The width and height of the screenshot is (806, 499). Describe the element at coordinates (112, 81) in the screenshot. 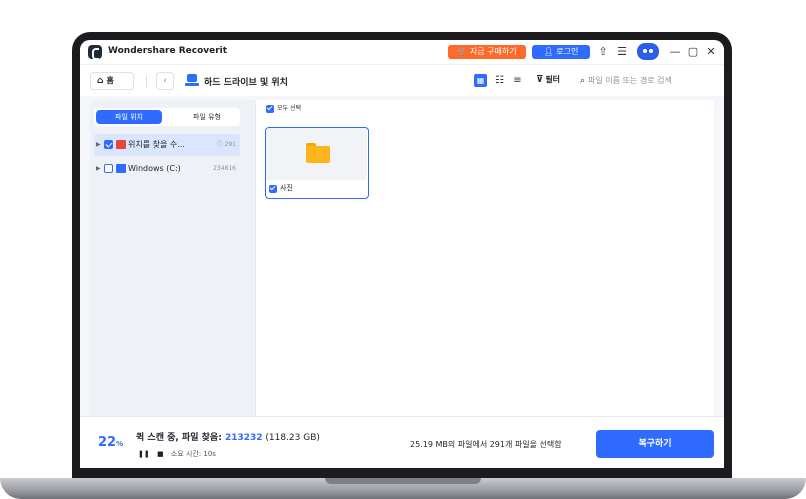

I see `home-button: ⌂ 홈` at that location.